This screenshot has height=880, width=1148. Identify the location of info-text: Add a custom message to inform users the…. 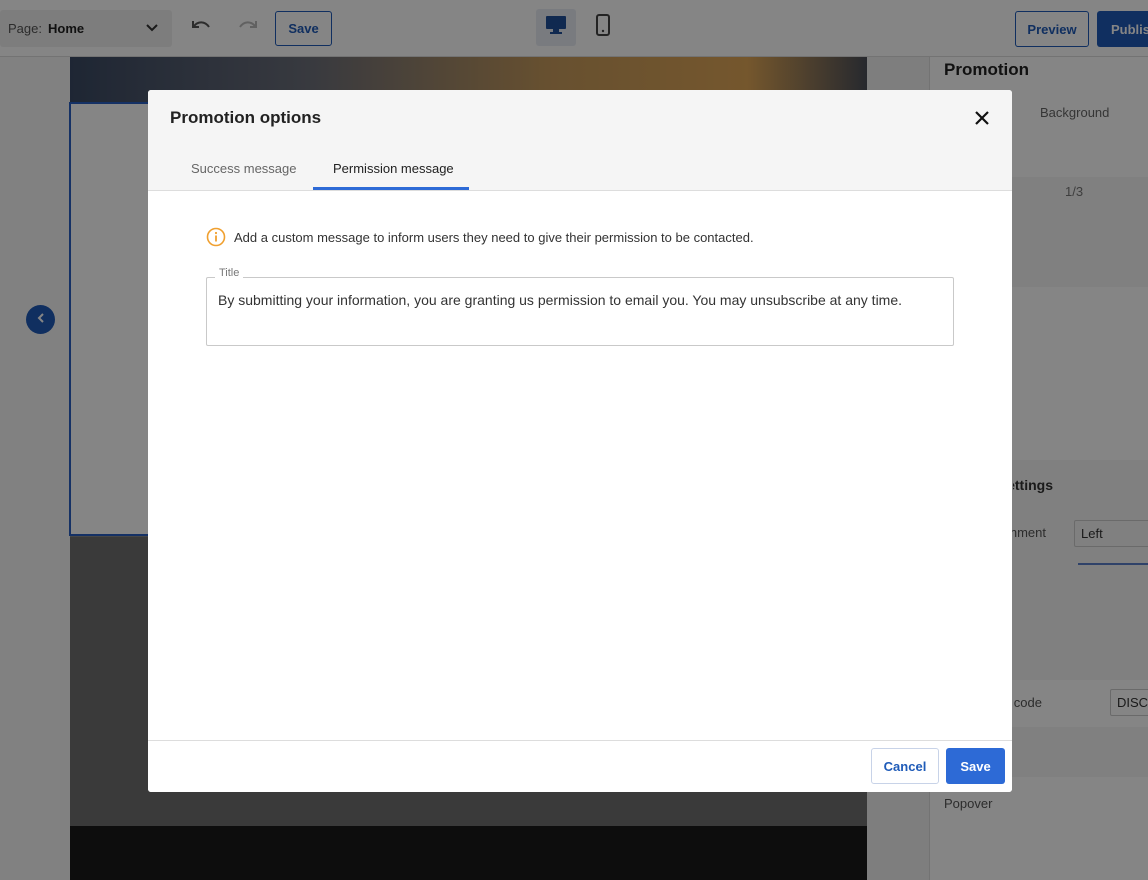
(494, 237).